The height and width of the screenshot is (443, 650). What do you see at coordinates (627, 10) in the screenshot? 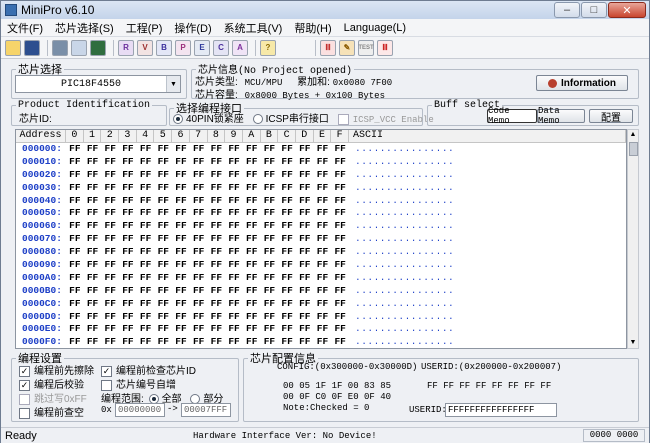
I see `close-button: ✕` at bounding box center [627, 10].